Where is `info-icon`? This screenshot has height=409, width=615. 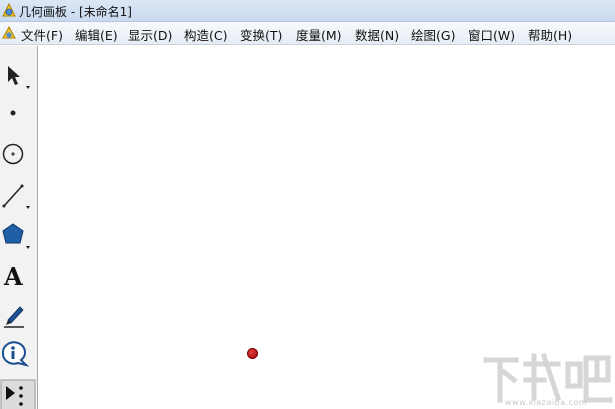 info-icon is located at coordinates (15, 354).